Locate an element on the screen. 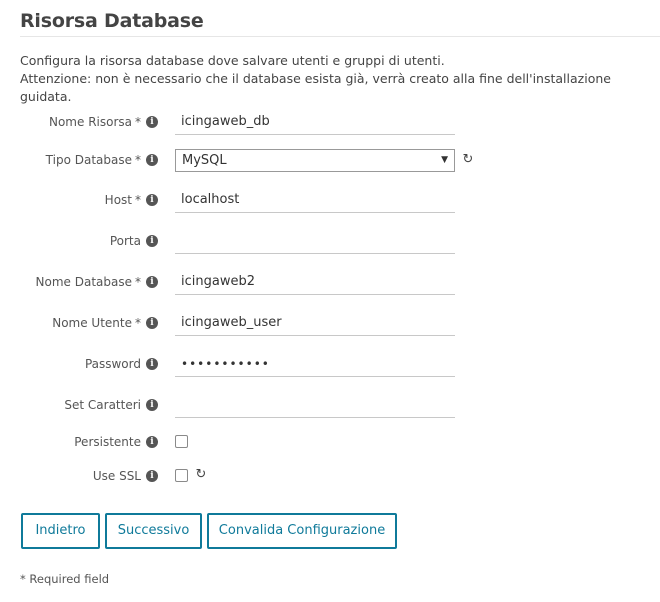 The height and width of the screenshot is (602, 660). row-persistent: Persistente i is located at coordinates (330, 447).